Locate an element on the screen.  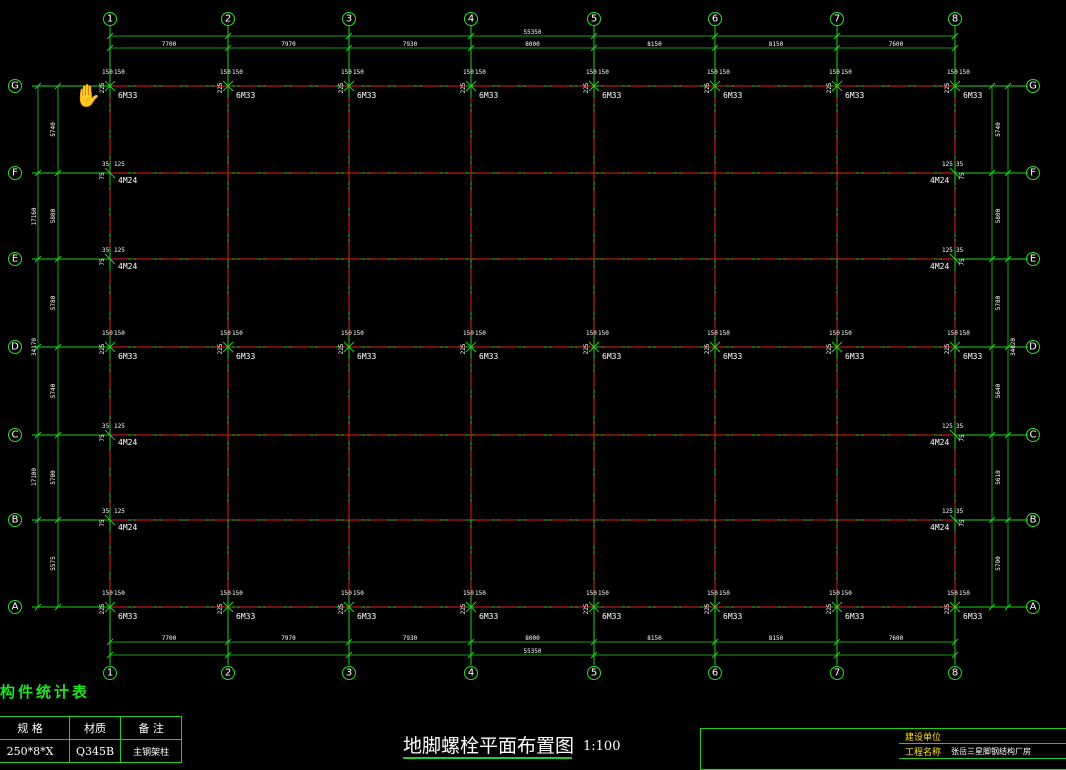
bolt-gap-A2: 225 is located at coordinates (341, 608).